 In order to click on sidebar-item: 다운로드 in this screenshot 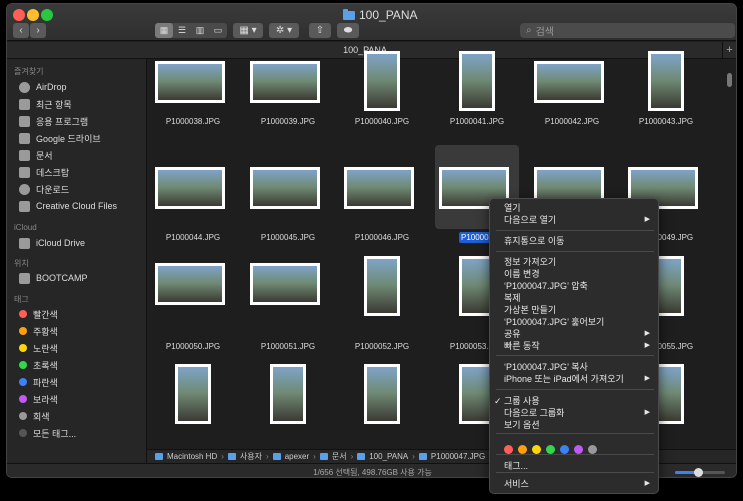, I will do `click(44, 189)`.